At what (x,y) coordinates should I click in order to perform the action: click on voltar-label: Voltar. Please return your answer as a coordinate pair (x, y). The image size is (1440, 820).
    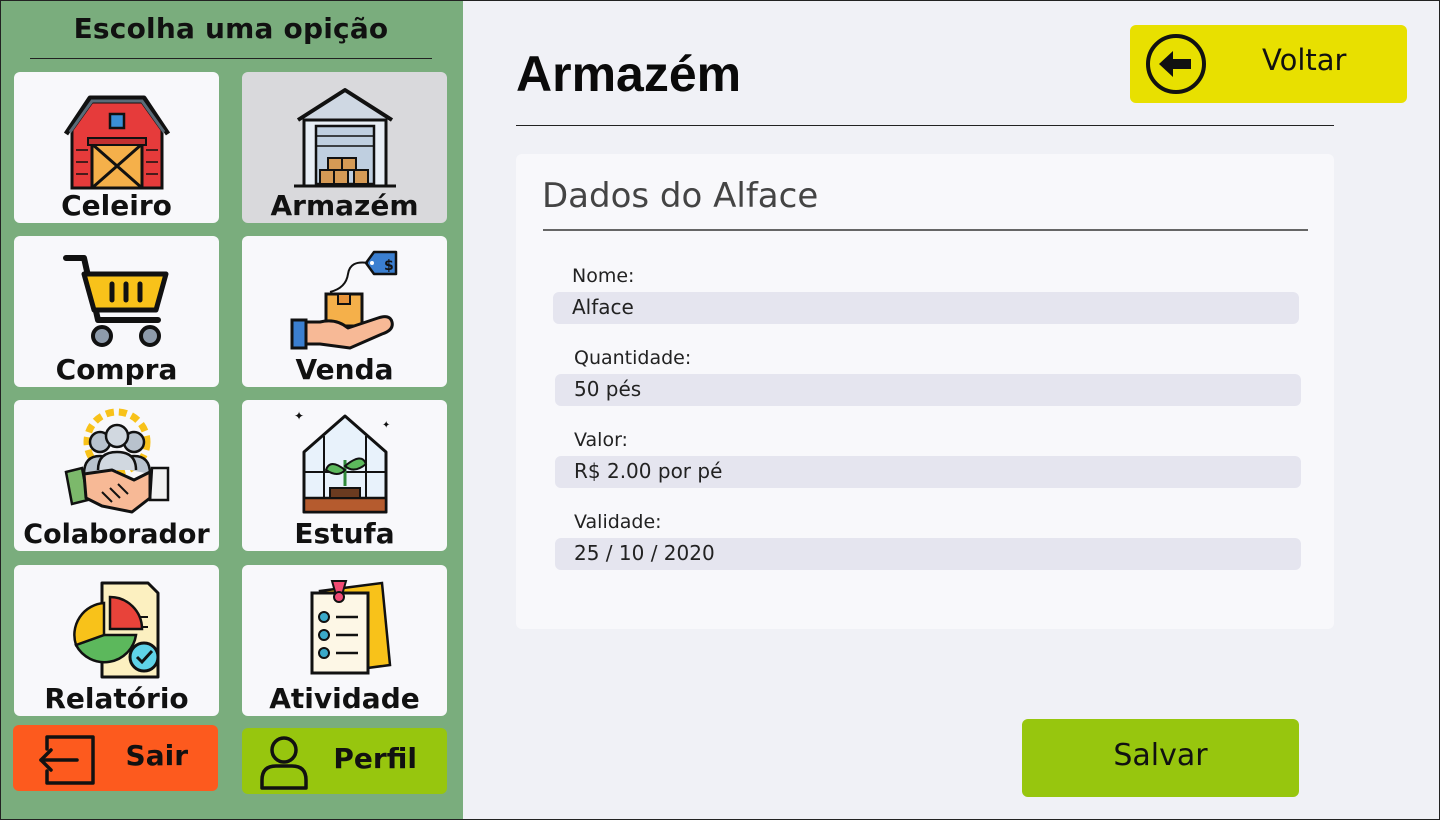
    Looking at the image, I should click on (1304, 60).